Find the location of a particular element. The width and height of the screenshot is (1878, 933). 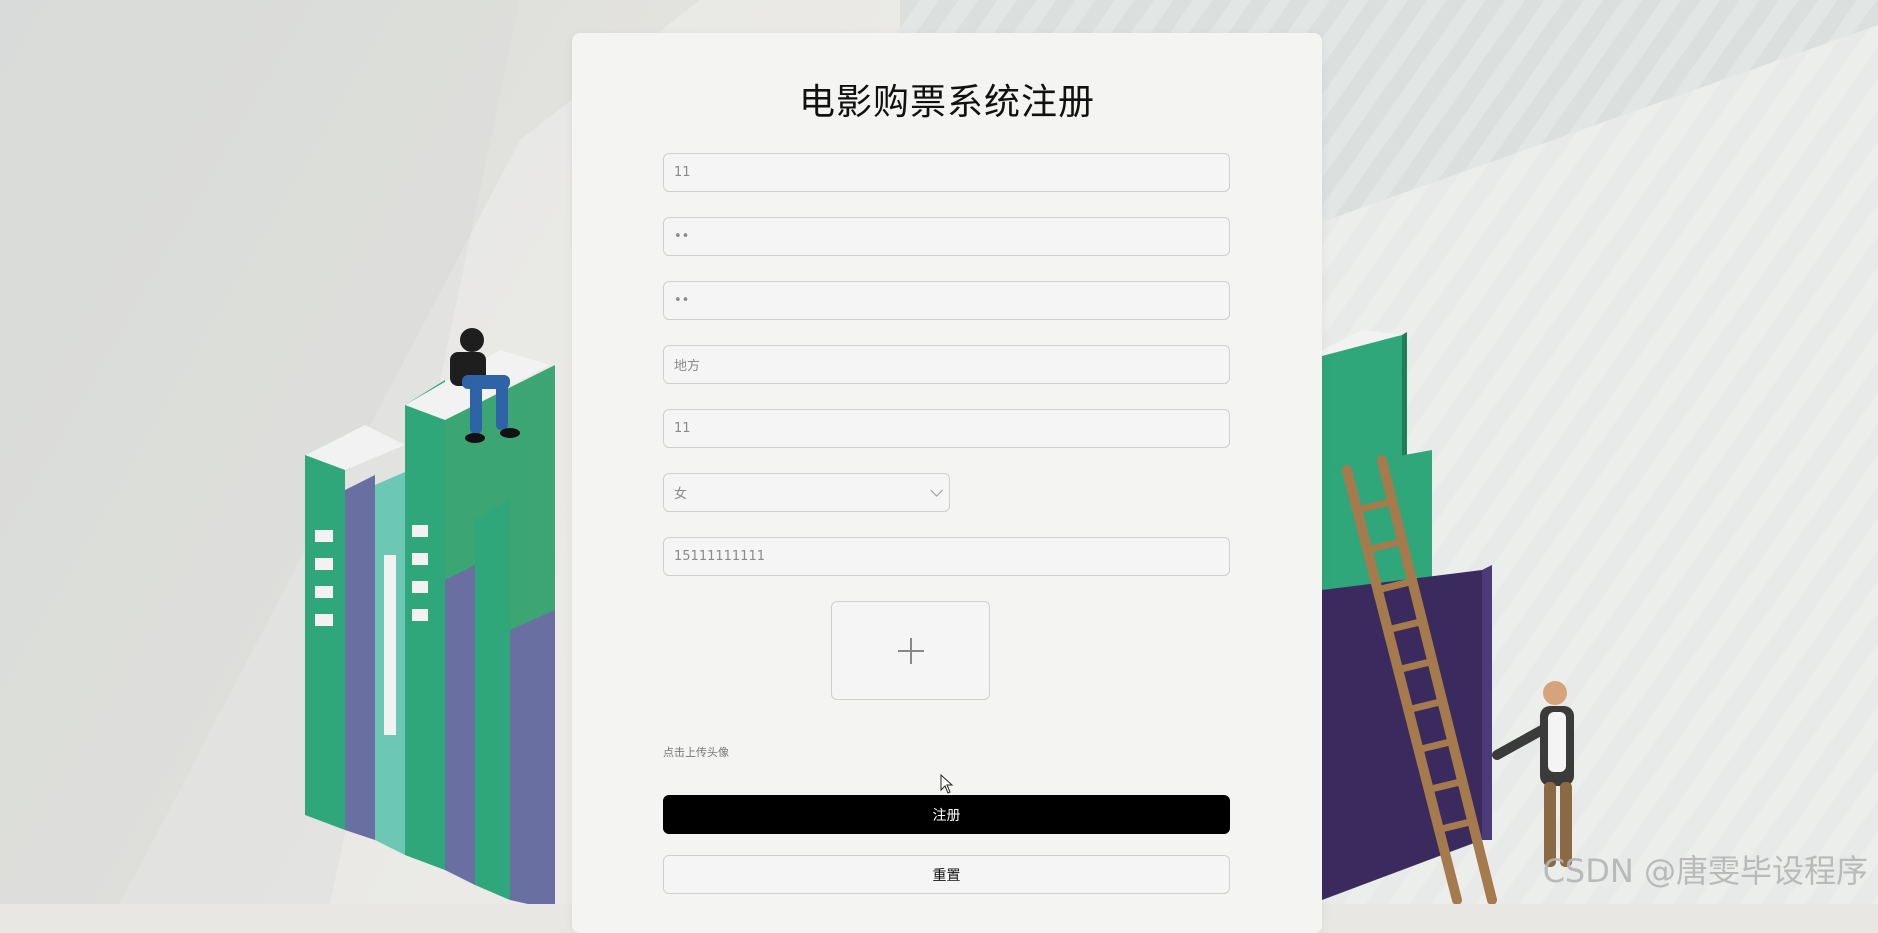

gender-select: 女 is located at coordinates (806, 492).